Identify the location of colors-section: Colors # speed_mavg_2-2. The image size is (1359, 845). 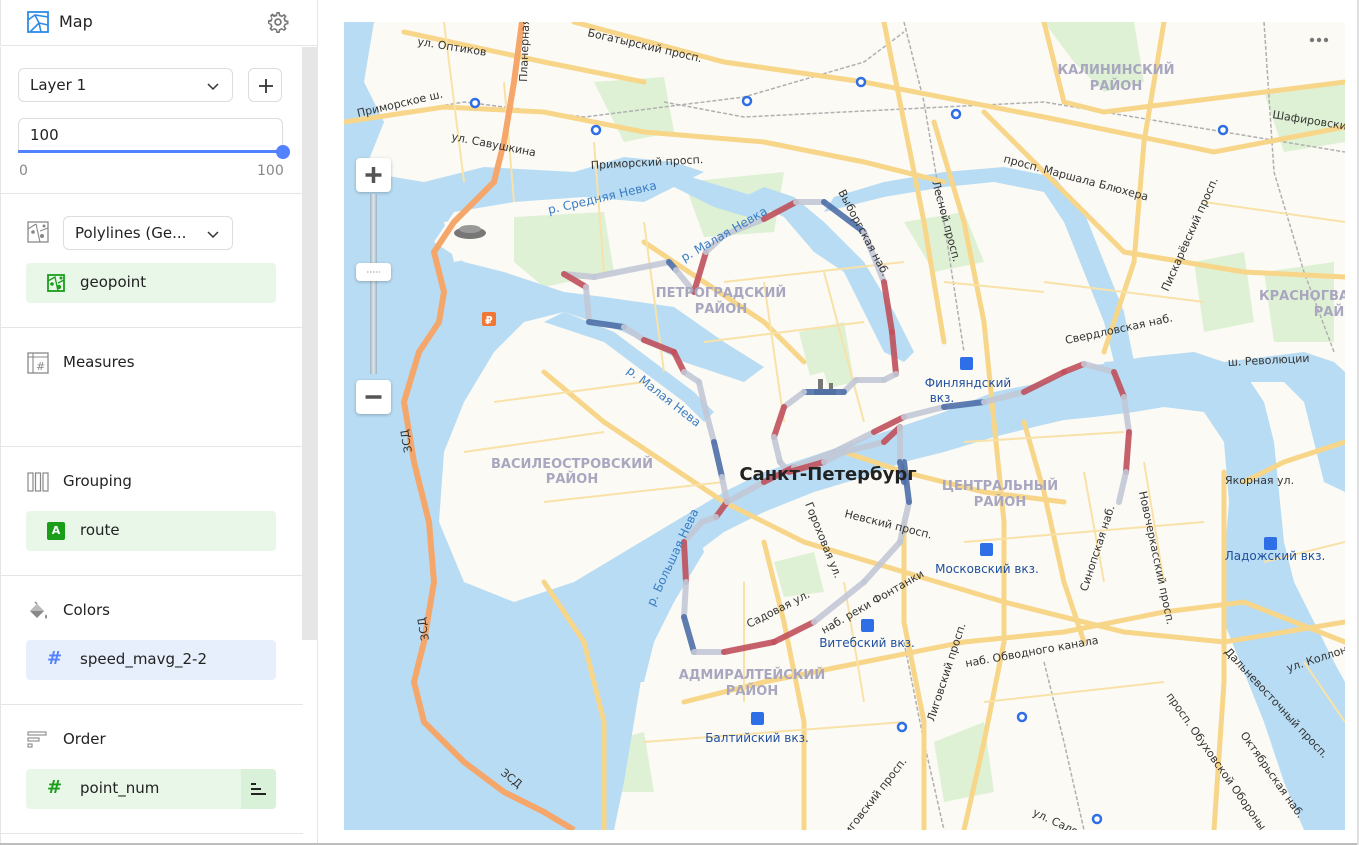
(152, 641).